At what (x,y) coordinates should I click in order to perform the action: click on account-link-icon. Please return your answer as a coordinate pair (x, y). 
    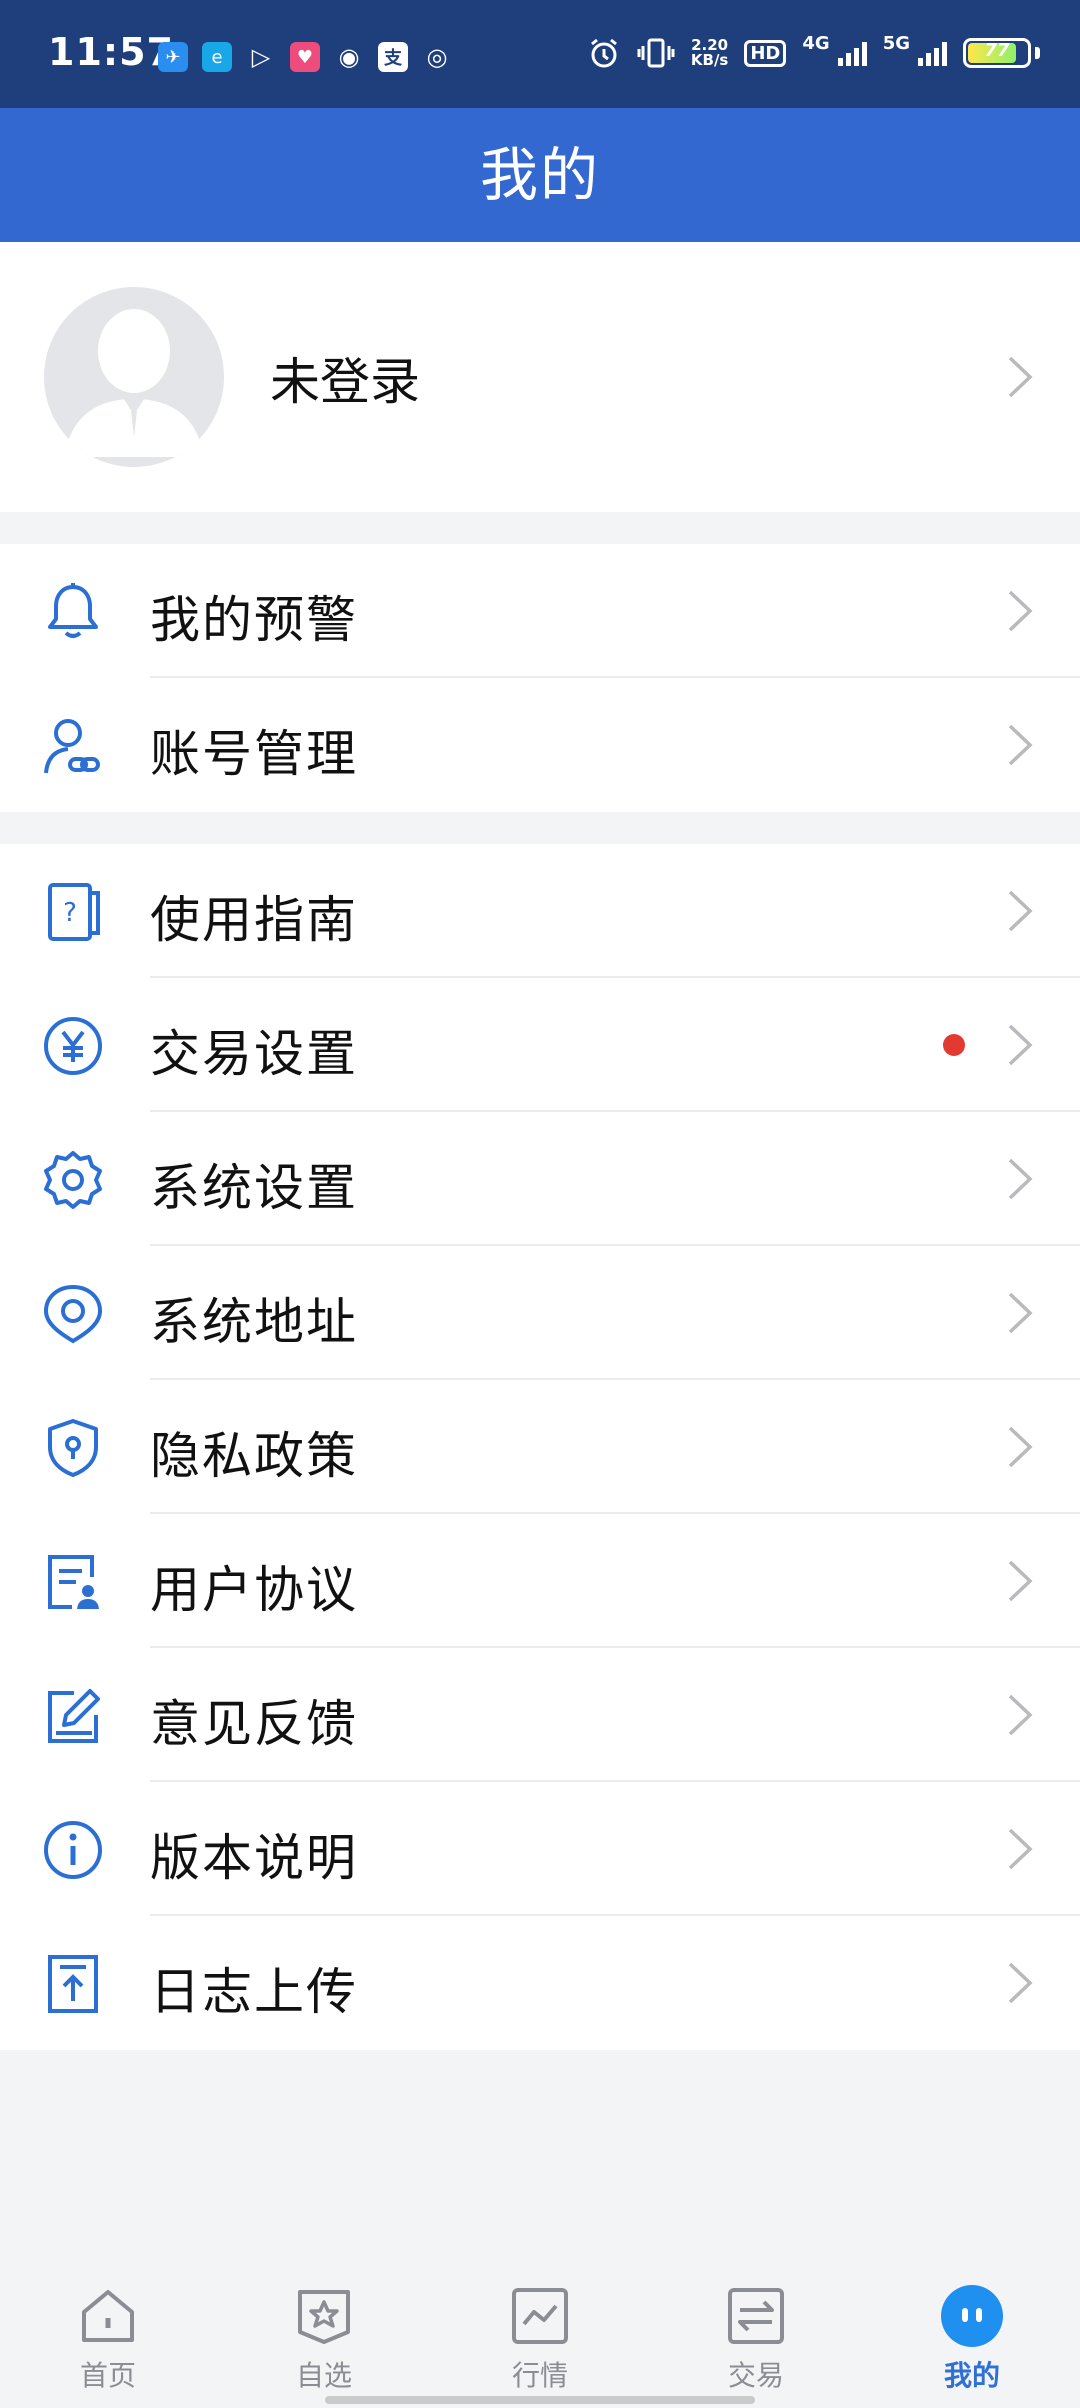
    Looking at the image, I should click on (72, 746).